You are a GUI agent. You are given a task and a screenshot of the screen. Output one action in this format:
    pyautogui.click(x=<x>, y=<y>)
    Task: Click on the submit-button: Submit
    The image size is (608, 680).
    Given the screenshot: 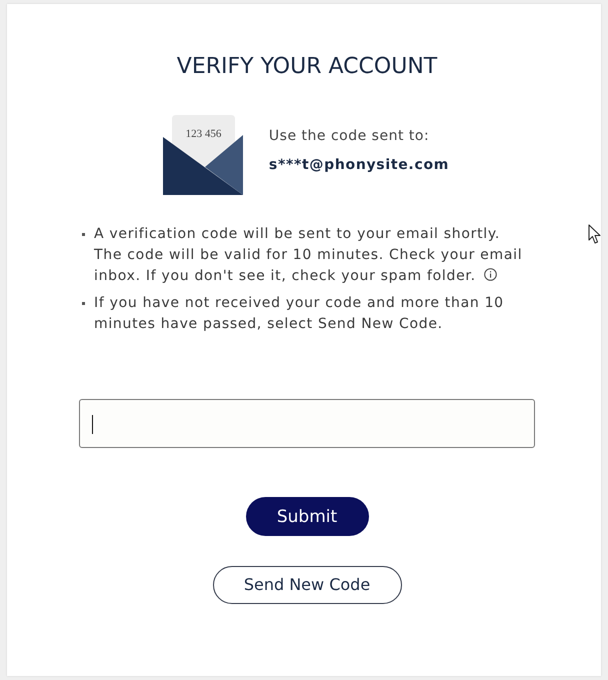 What is the action you would take?
    pyautogui.click(x=307, y=516)
    